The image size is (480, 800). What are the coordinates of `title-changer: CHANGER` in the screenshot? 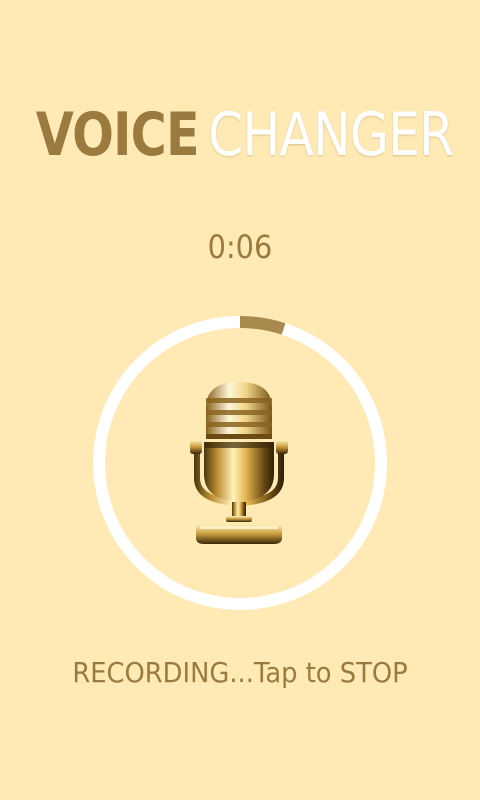 It's located at (331, 135).